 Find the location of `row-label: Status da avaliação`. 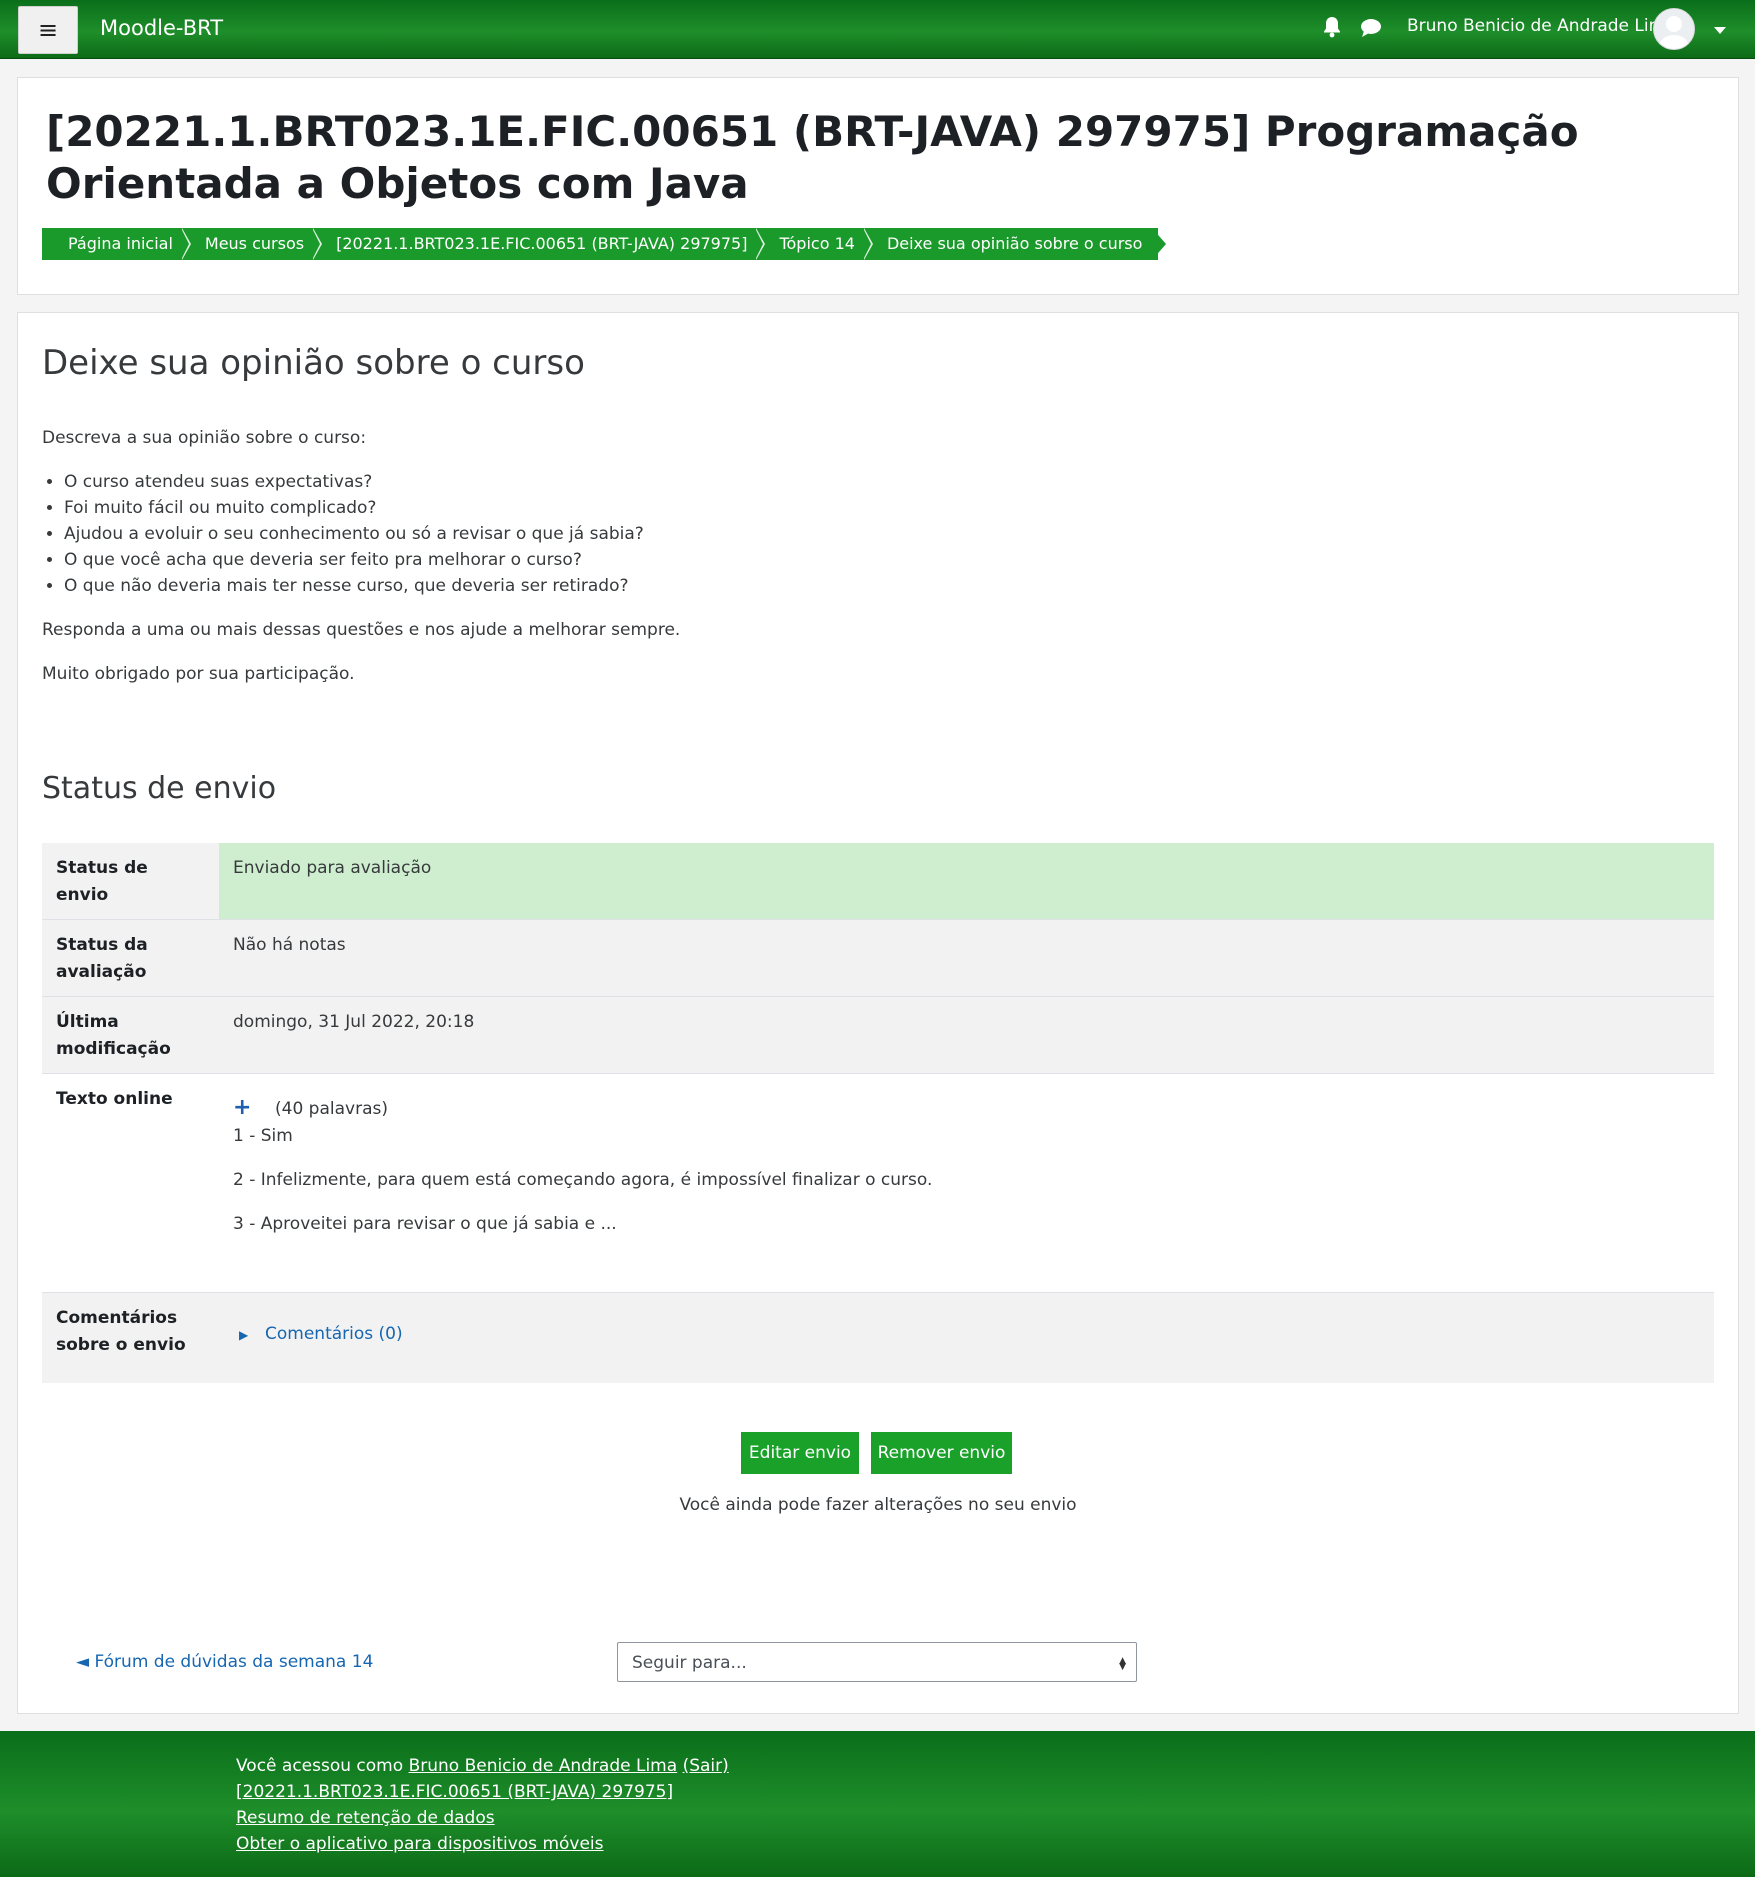

row-label: Status da avaliação is located at coordinates (130, 958).